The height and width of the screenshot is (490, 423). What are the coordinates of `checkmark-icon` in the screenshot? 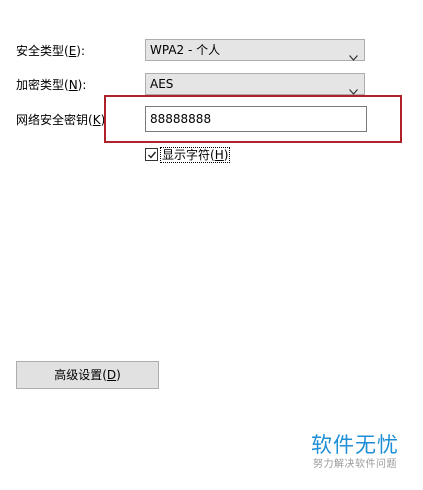 It's located at (152, 155).